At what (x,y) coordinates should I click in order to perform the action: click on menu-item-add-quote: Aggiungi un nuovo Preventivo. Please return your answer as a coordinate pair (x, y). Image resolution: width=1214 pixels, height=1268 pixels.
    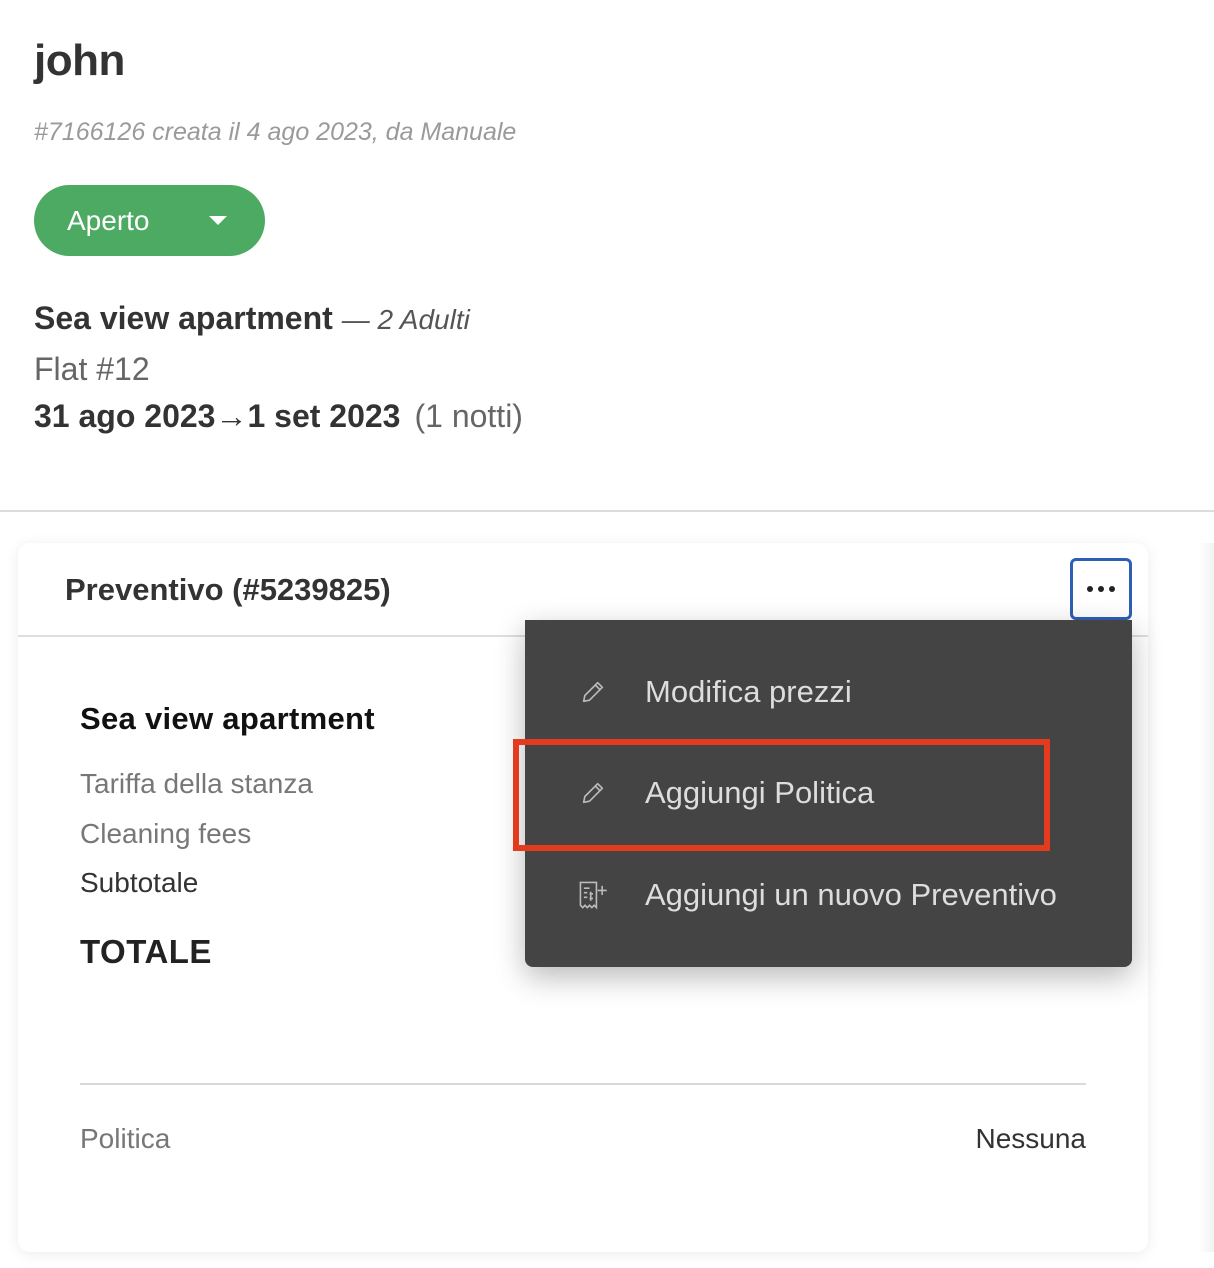
    Looking at the image, I should click on (828, 895).